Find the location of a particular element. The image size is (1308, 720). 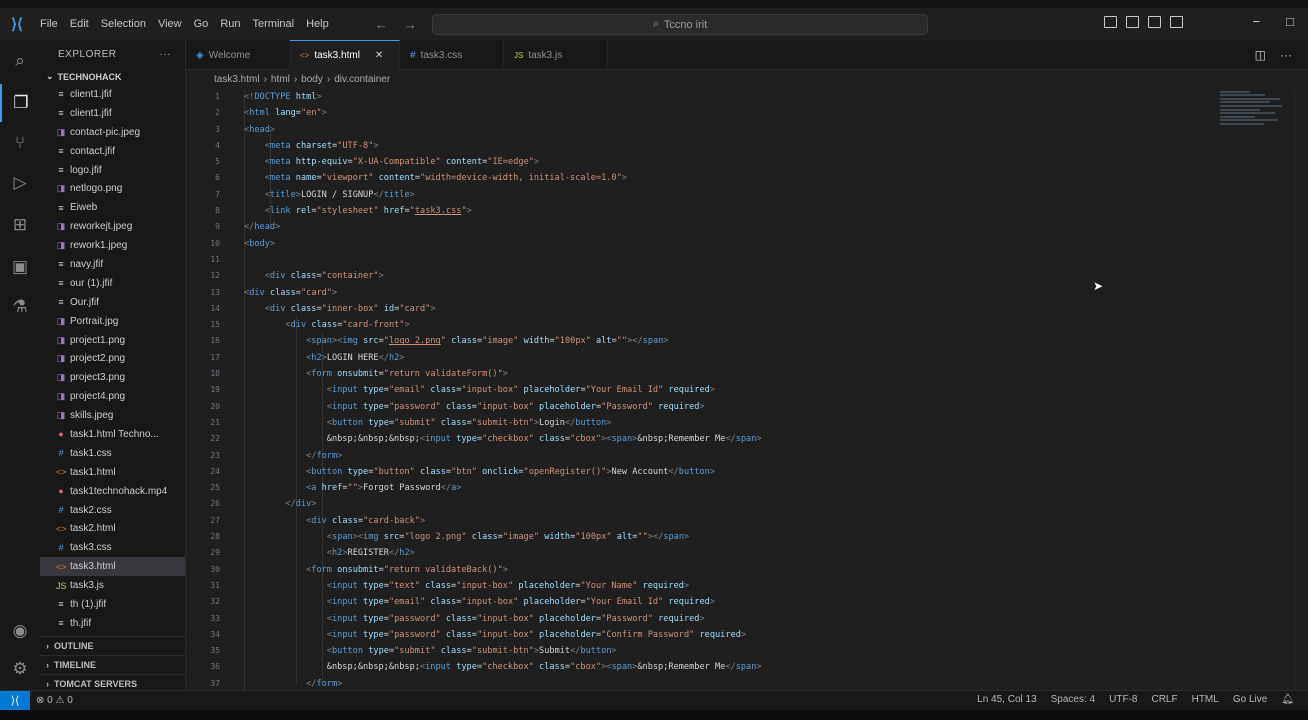

line-number: 22 is located at coordinates (215, 439).